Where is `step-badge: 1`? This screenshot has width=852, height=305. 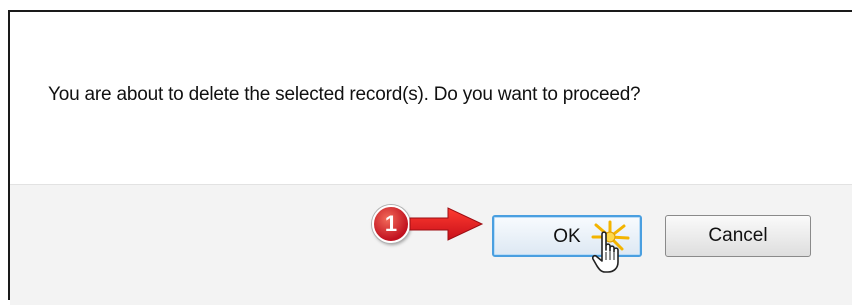
step-badge: 1 is located at coordinates (391, 224).